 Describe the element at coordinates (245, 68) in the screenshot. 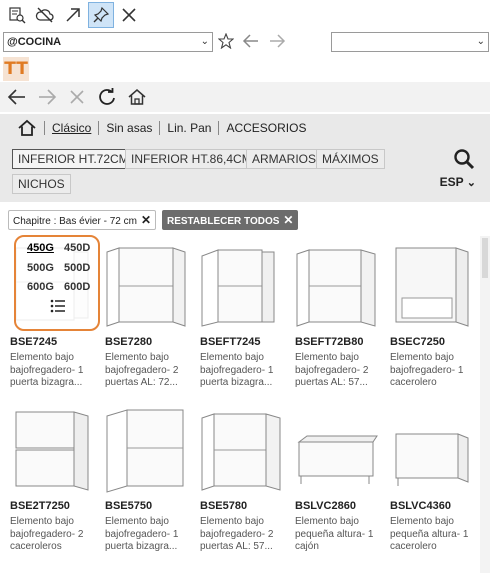

I see `logo-row: TT` at that location.